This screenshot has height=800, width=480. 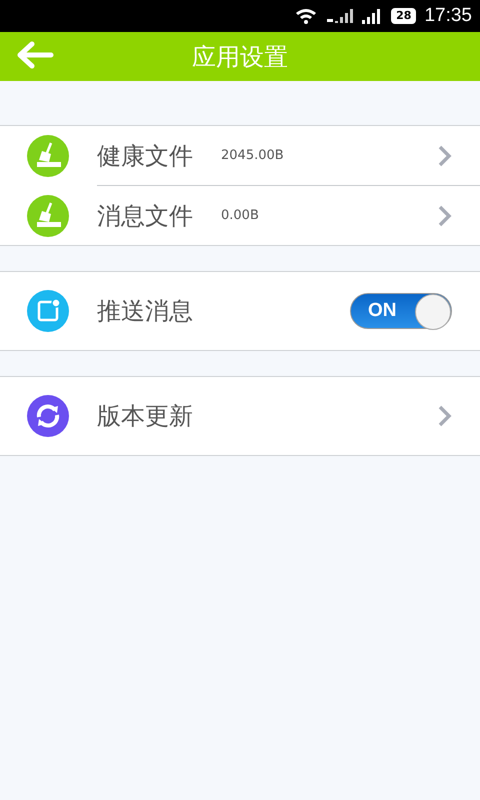 What do you see at coordinates (252, 155) in the screenshot?
I see `file-size: 2045.00B` at bounding box center [252, 155].